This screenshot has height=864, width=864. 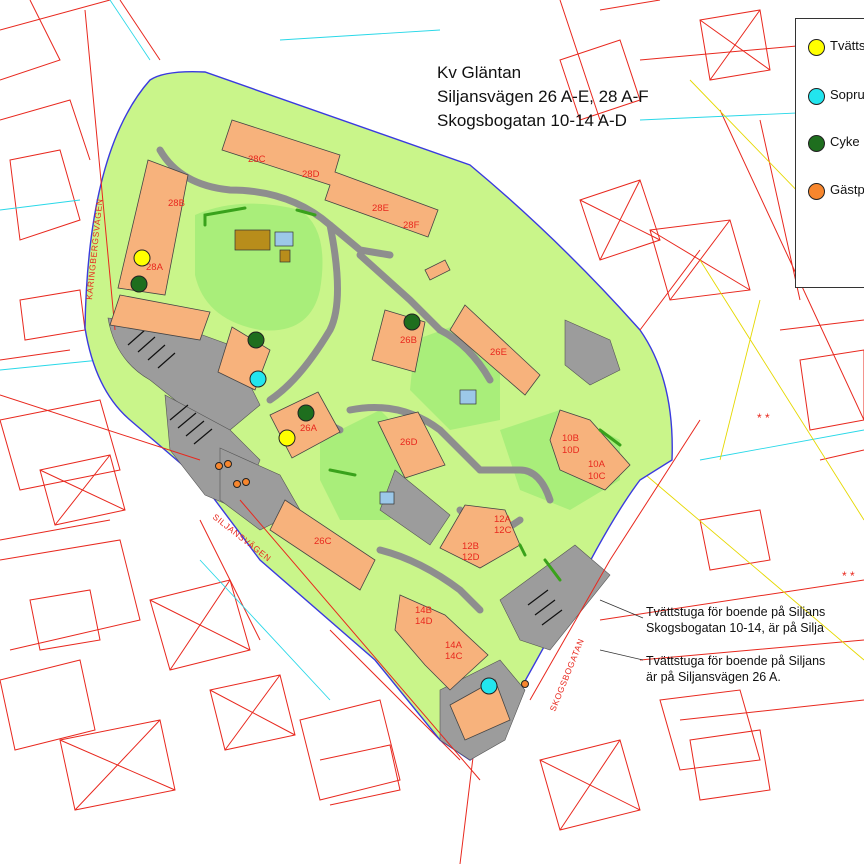 What do you see at coordinates (323, 541) in the screenshot?
I see `label-26C: 26C` at bounding box center [323, 541].